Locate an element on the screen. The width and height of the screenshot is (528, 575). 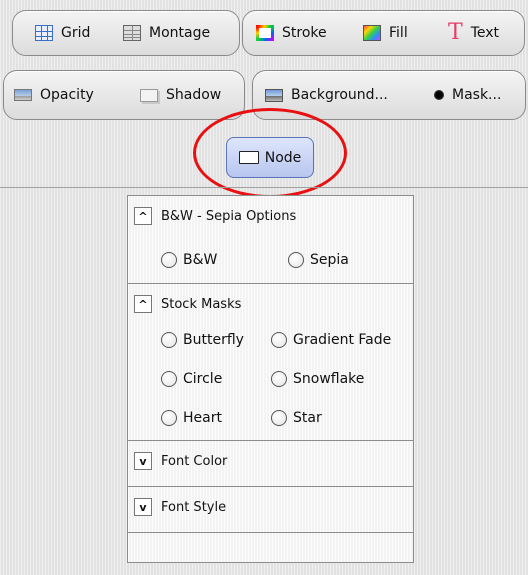
node-button: Node is located at coordinates (270, 157).